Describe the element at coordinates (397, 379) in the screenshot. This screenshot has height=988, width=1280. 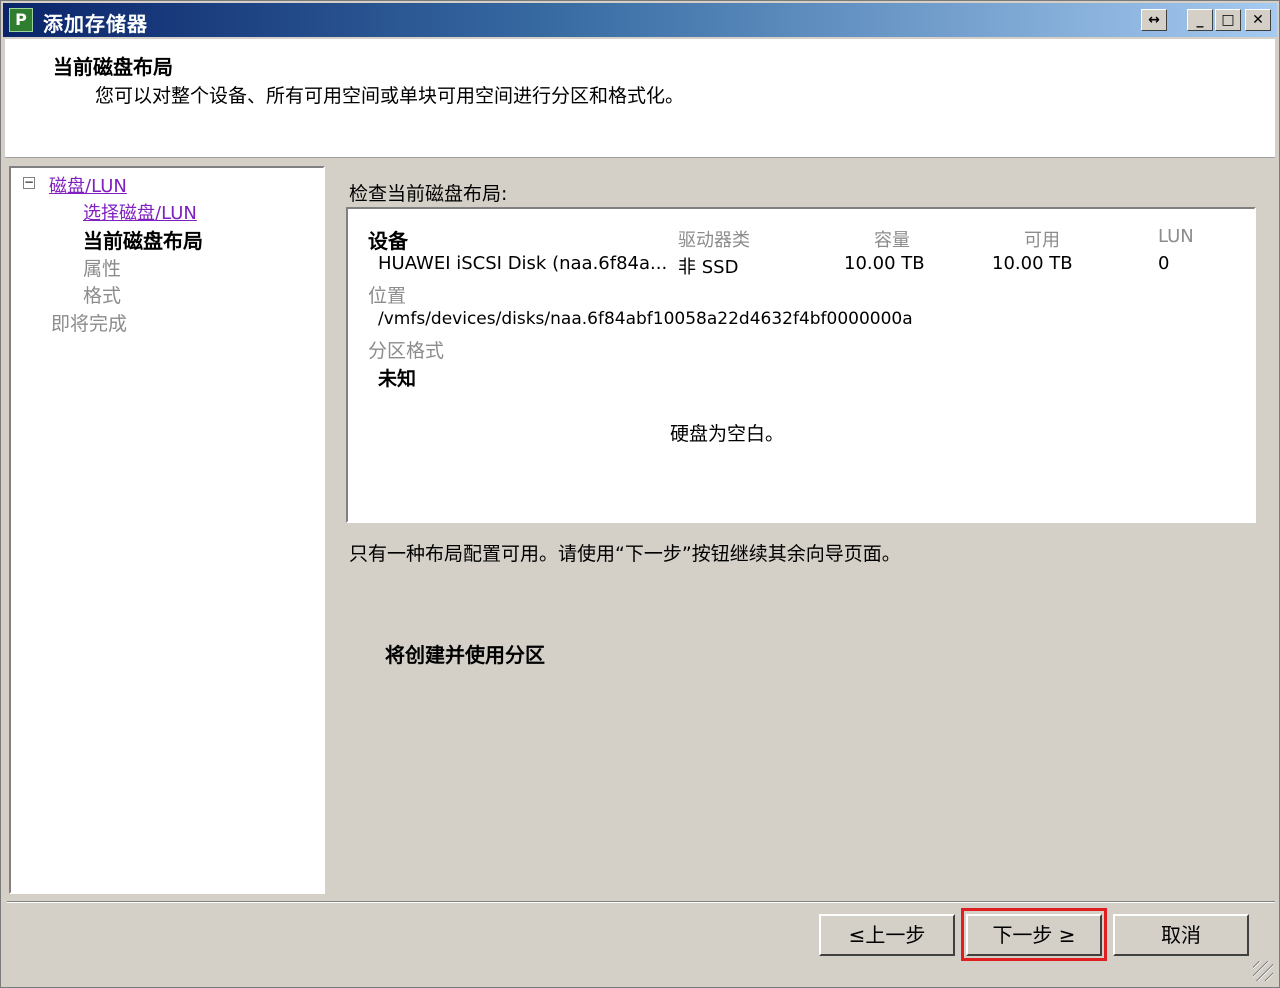
I see `partition-format-value: 未知` at that location.